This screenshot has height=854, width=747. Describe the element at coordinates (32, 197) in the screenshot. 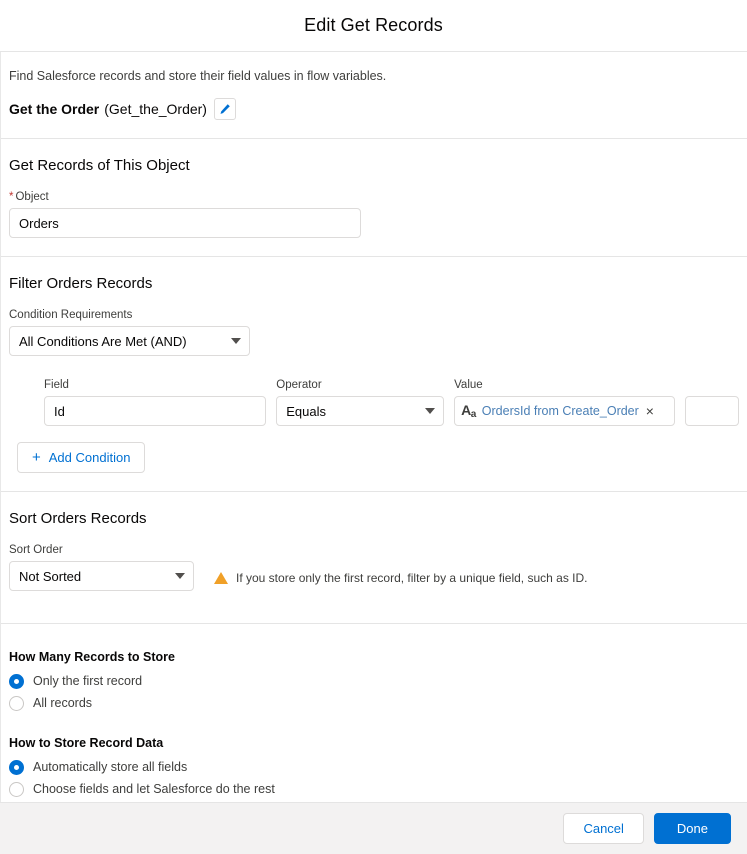

I see `object-label-text: Object` at that location.